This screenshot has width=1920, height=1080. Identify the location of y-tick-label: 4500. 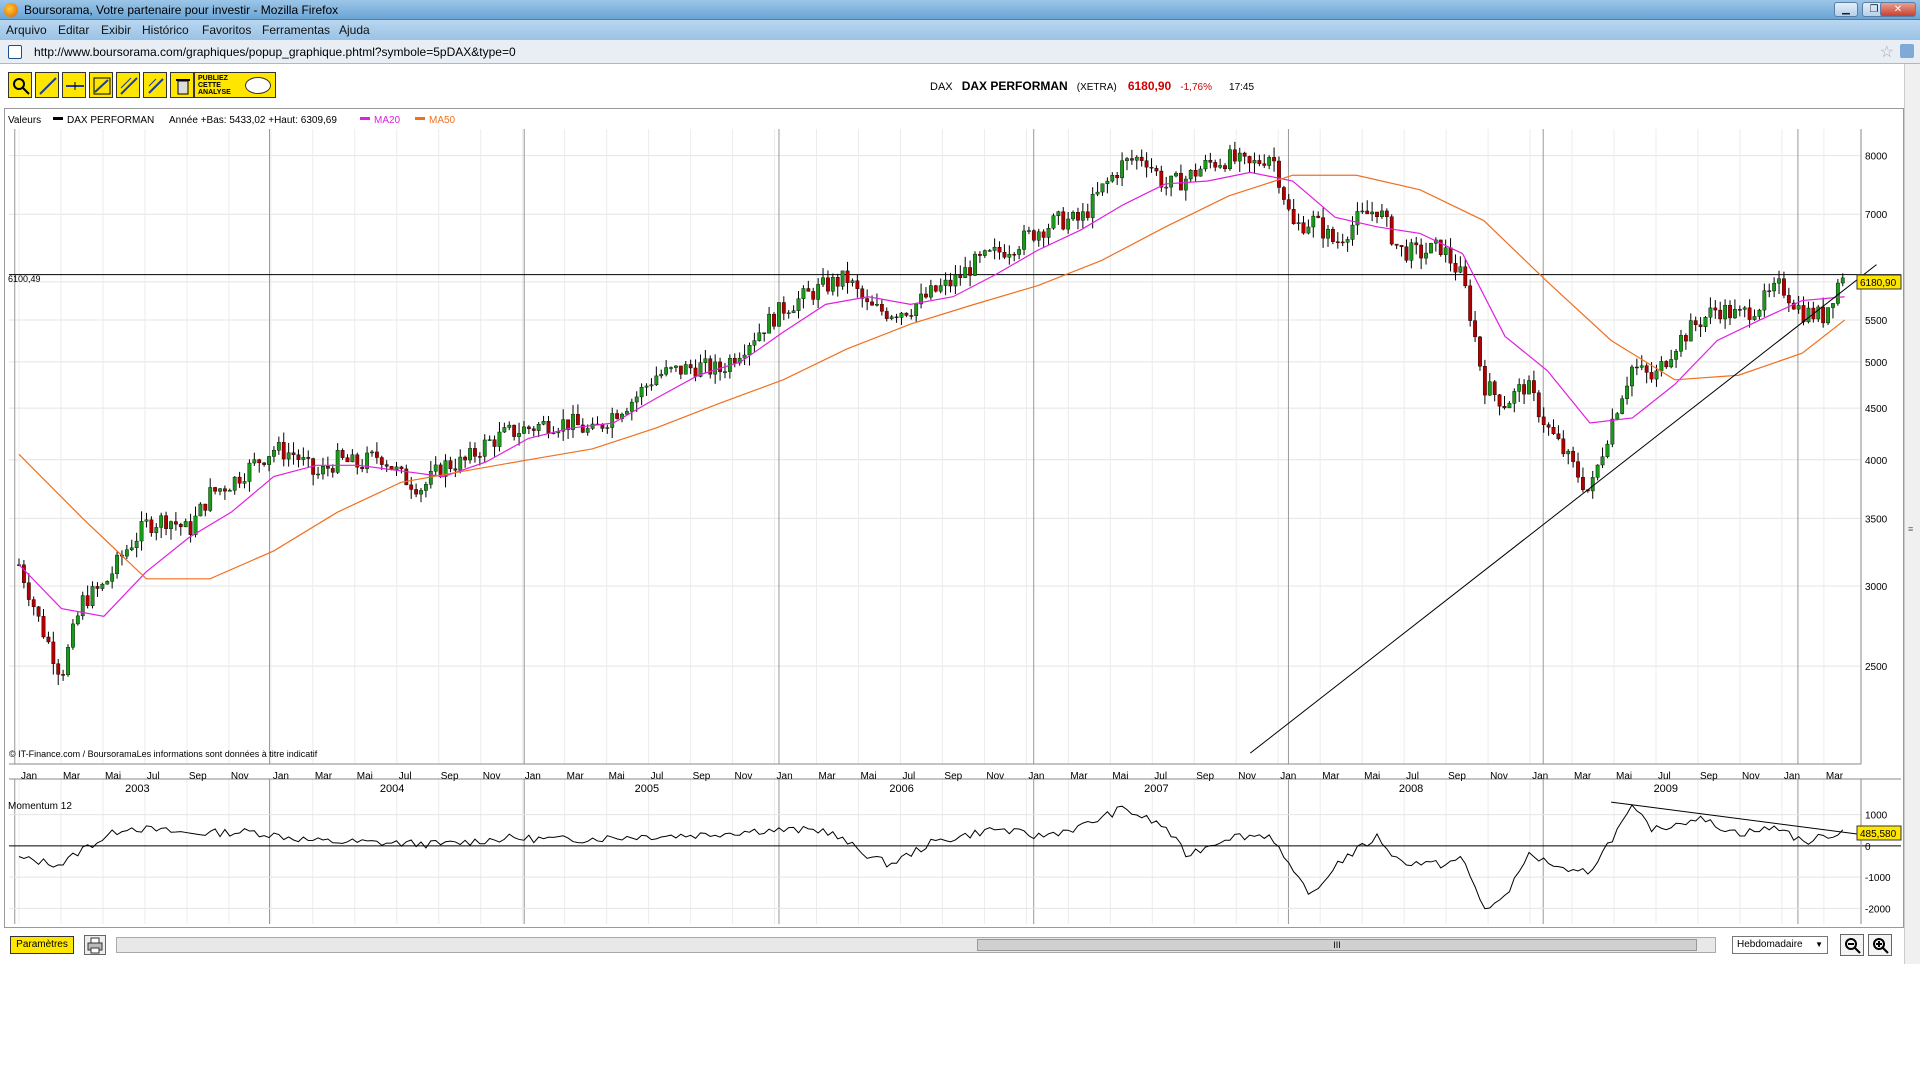
(1876, 409).